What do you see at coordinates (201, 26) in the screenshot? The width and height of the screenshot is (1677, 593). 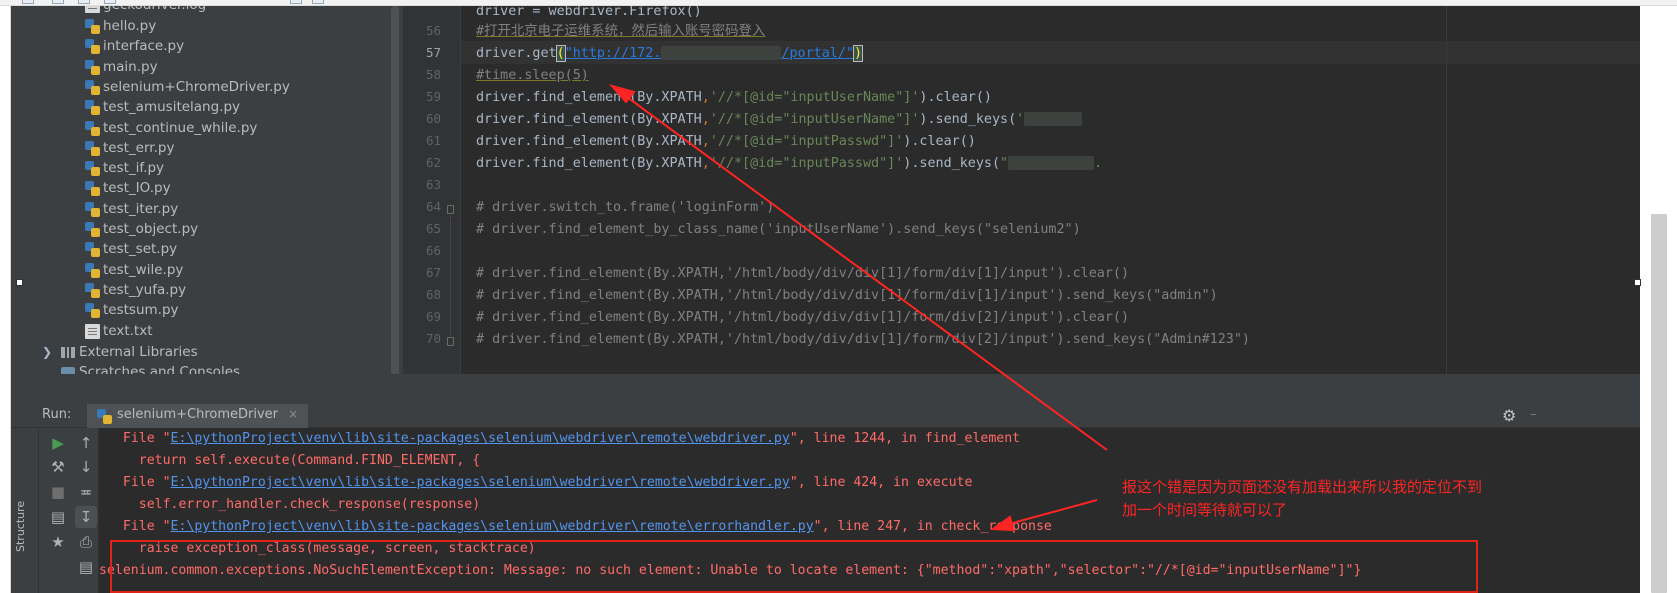 I see `tree-file: hello.py` at bounding box center [201, 26].